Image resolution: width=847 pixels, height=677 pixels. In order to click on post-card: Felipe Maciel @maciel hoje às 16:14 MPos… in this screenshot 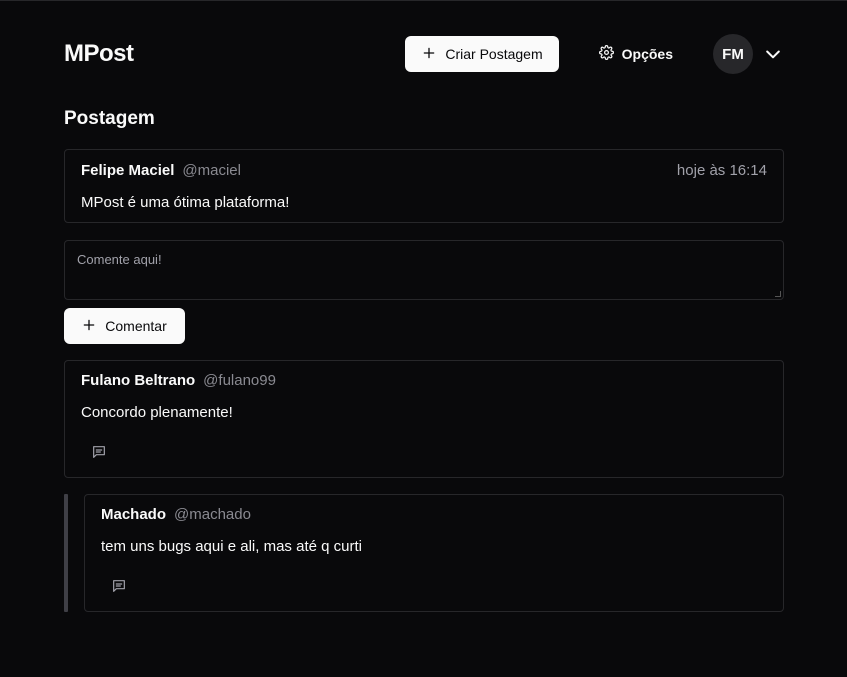, I will do `click(424, 186)`.